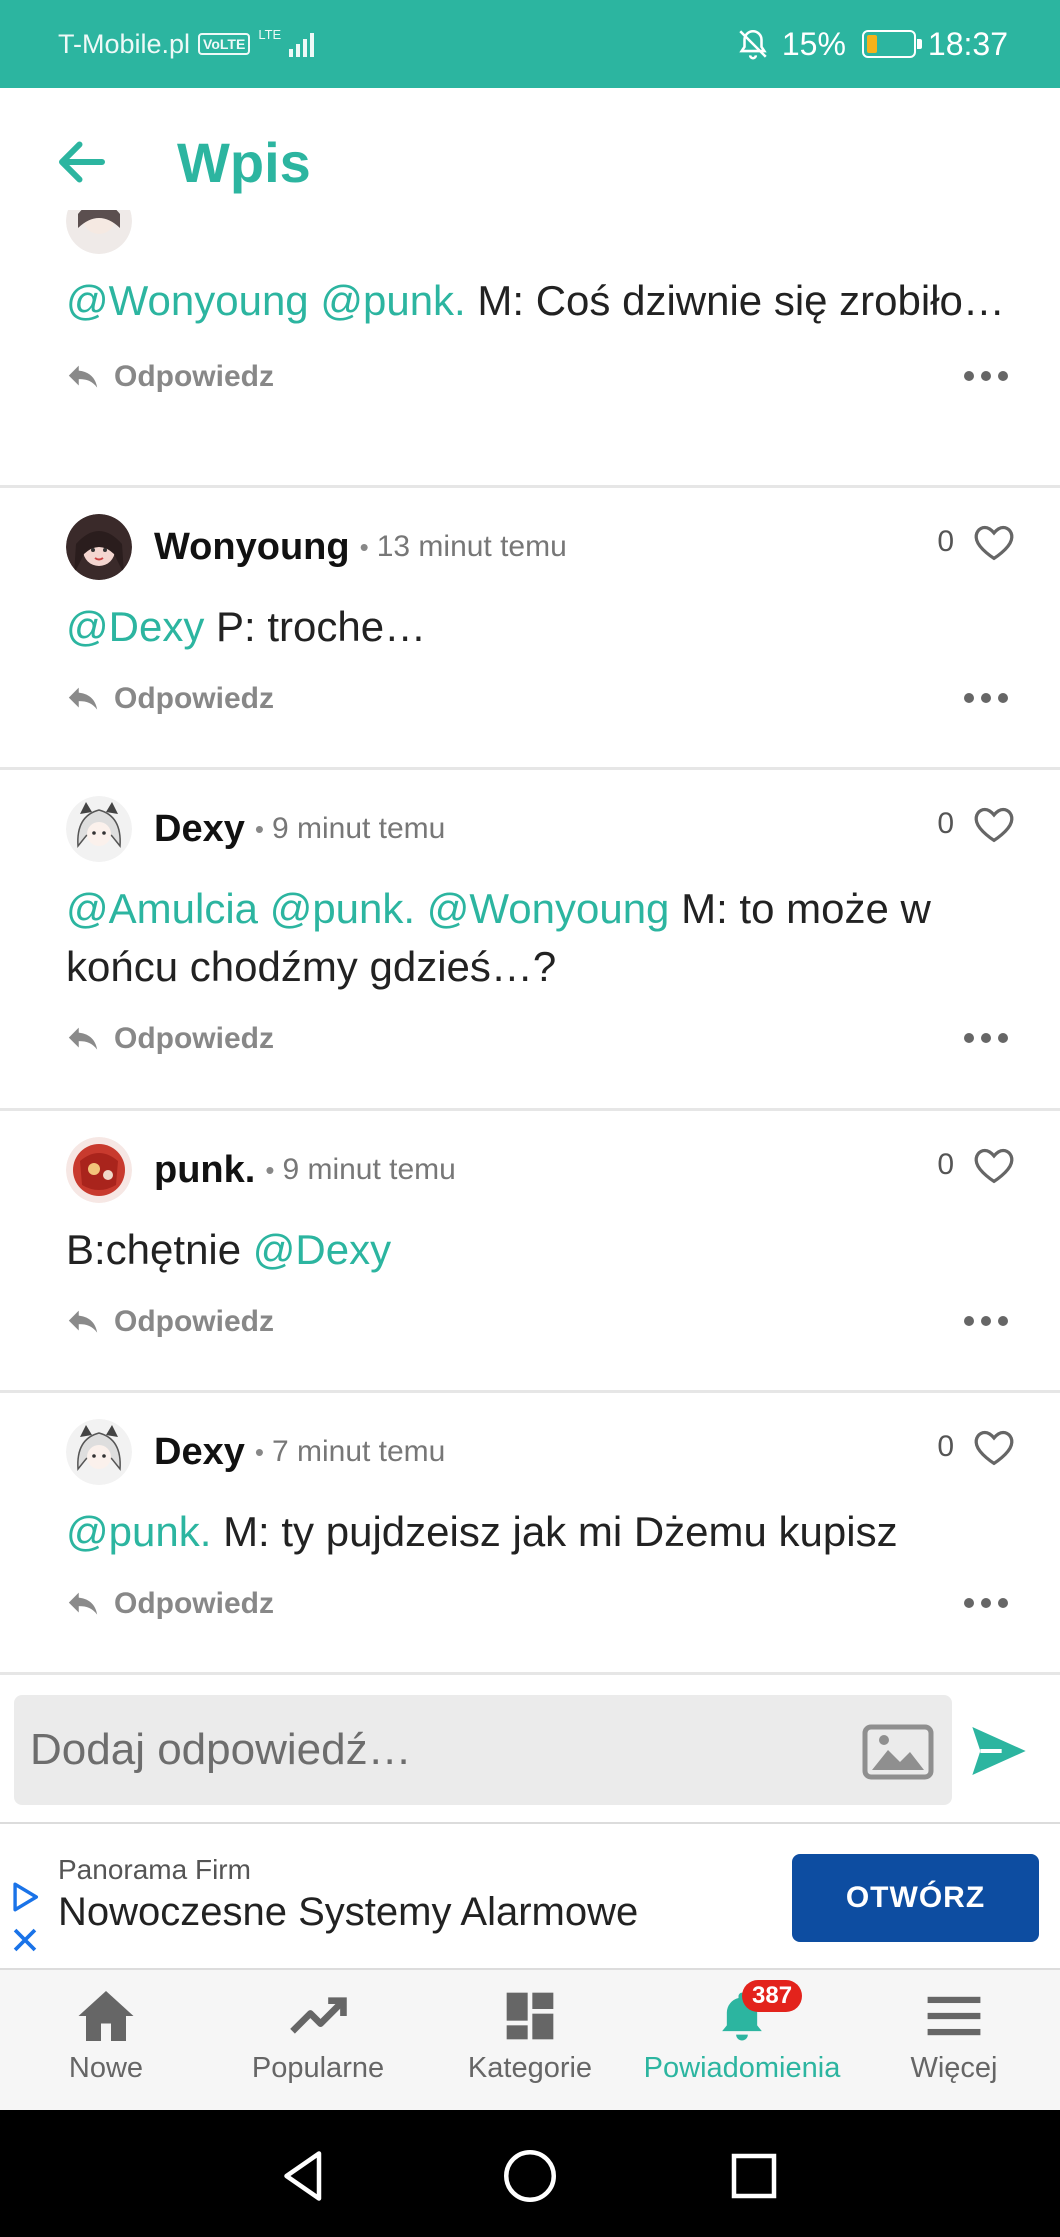 The image size is (1060, 2237). I want to click on trending-icon, so click(318, 2016).